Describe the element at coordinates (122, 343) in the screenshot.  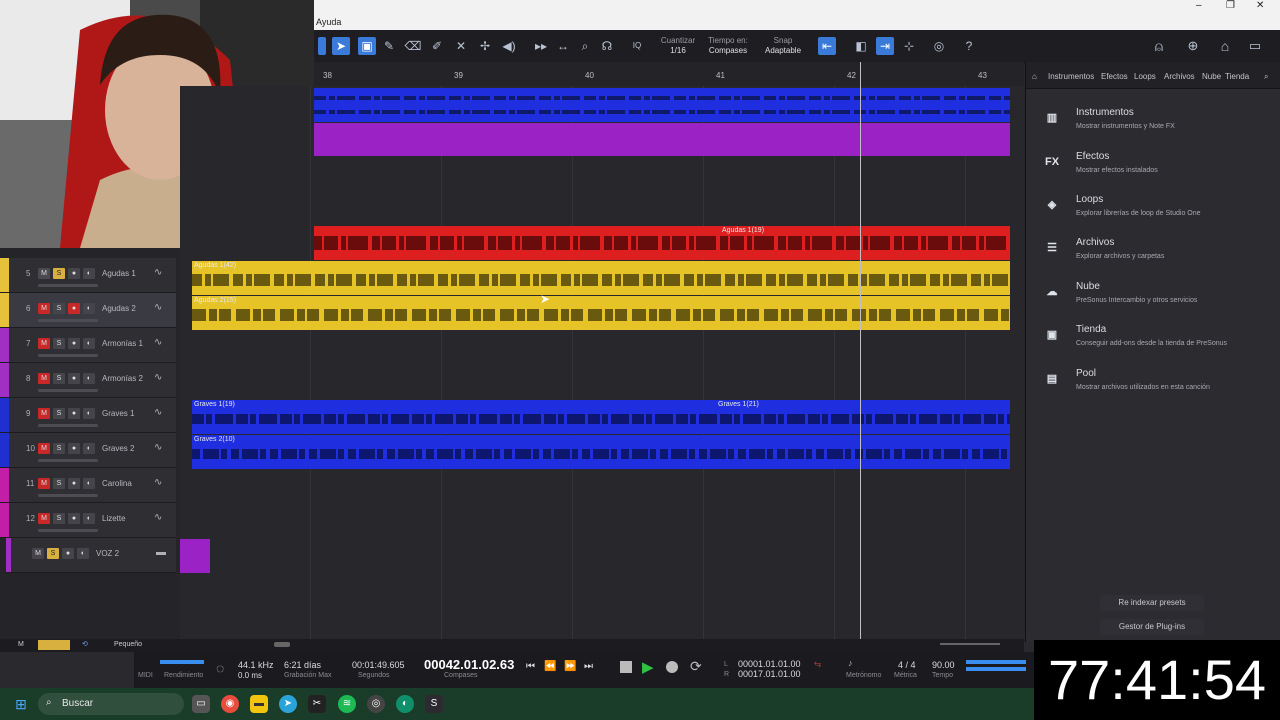
I see `track-name: Armonías 1` at that location.